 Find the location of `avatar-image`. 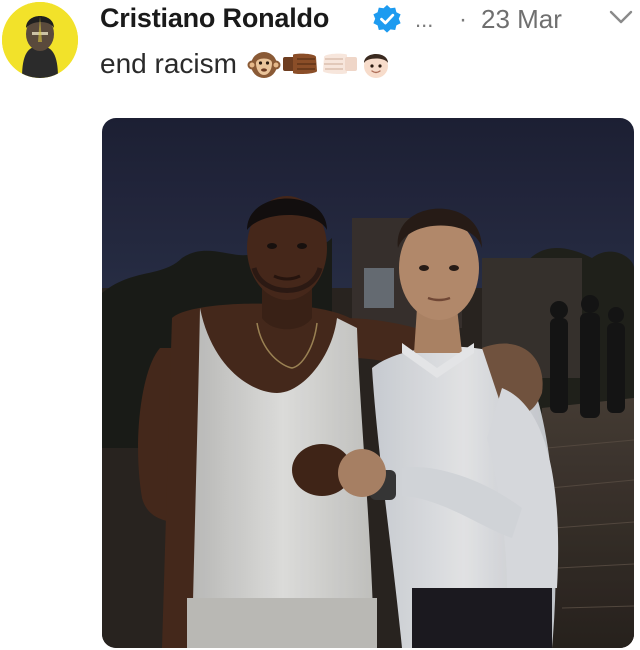

avatar-image is located at coordinates (40, 40).